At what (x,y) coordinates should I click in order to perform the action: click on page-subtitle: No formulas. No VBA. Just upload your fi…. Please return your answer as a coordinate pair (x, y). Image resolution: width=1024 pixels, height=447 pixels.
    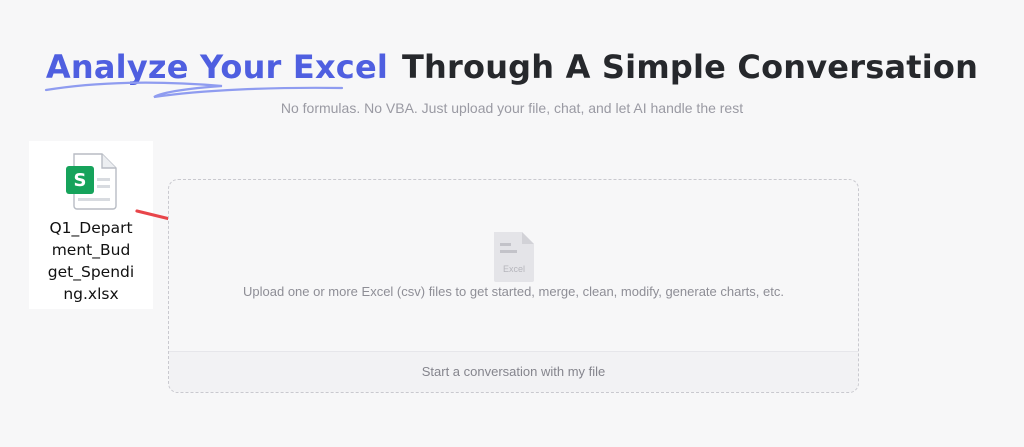
    Looking at the image, I should click on (512, 108).